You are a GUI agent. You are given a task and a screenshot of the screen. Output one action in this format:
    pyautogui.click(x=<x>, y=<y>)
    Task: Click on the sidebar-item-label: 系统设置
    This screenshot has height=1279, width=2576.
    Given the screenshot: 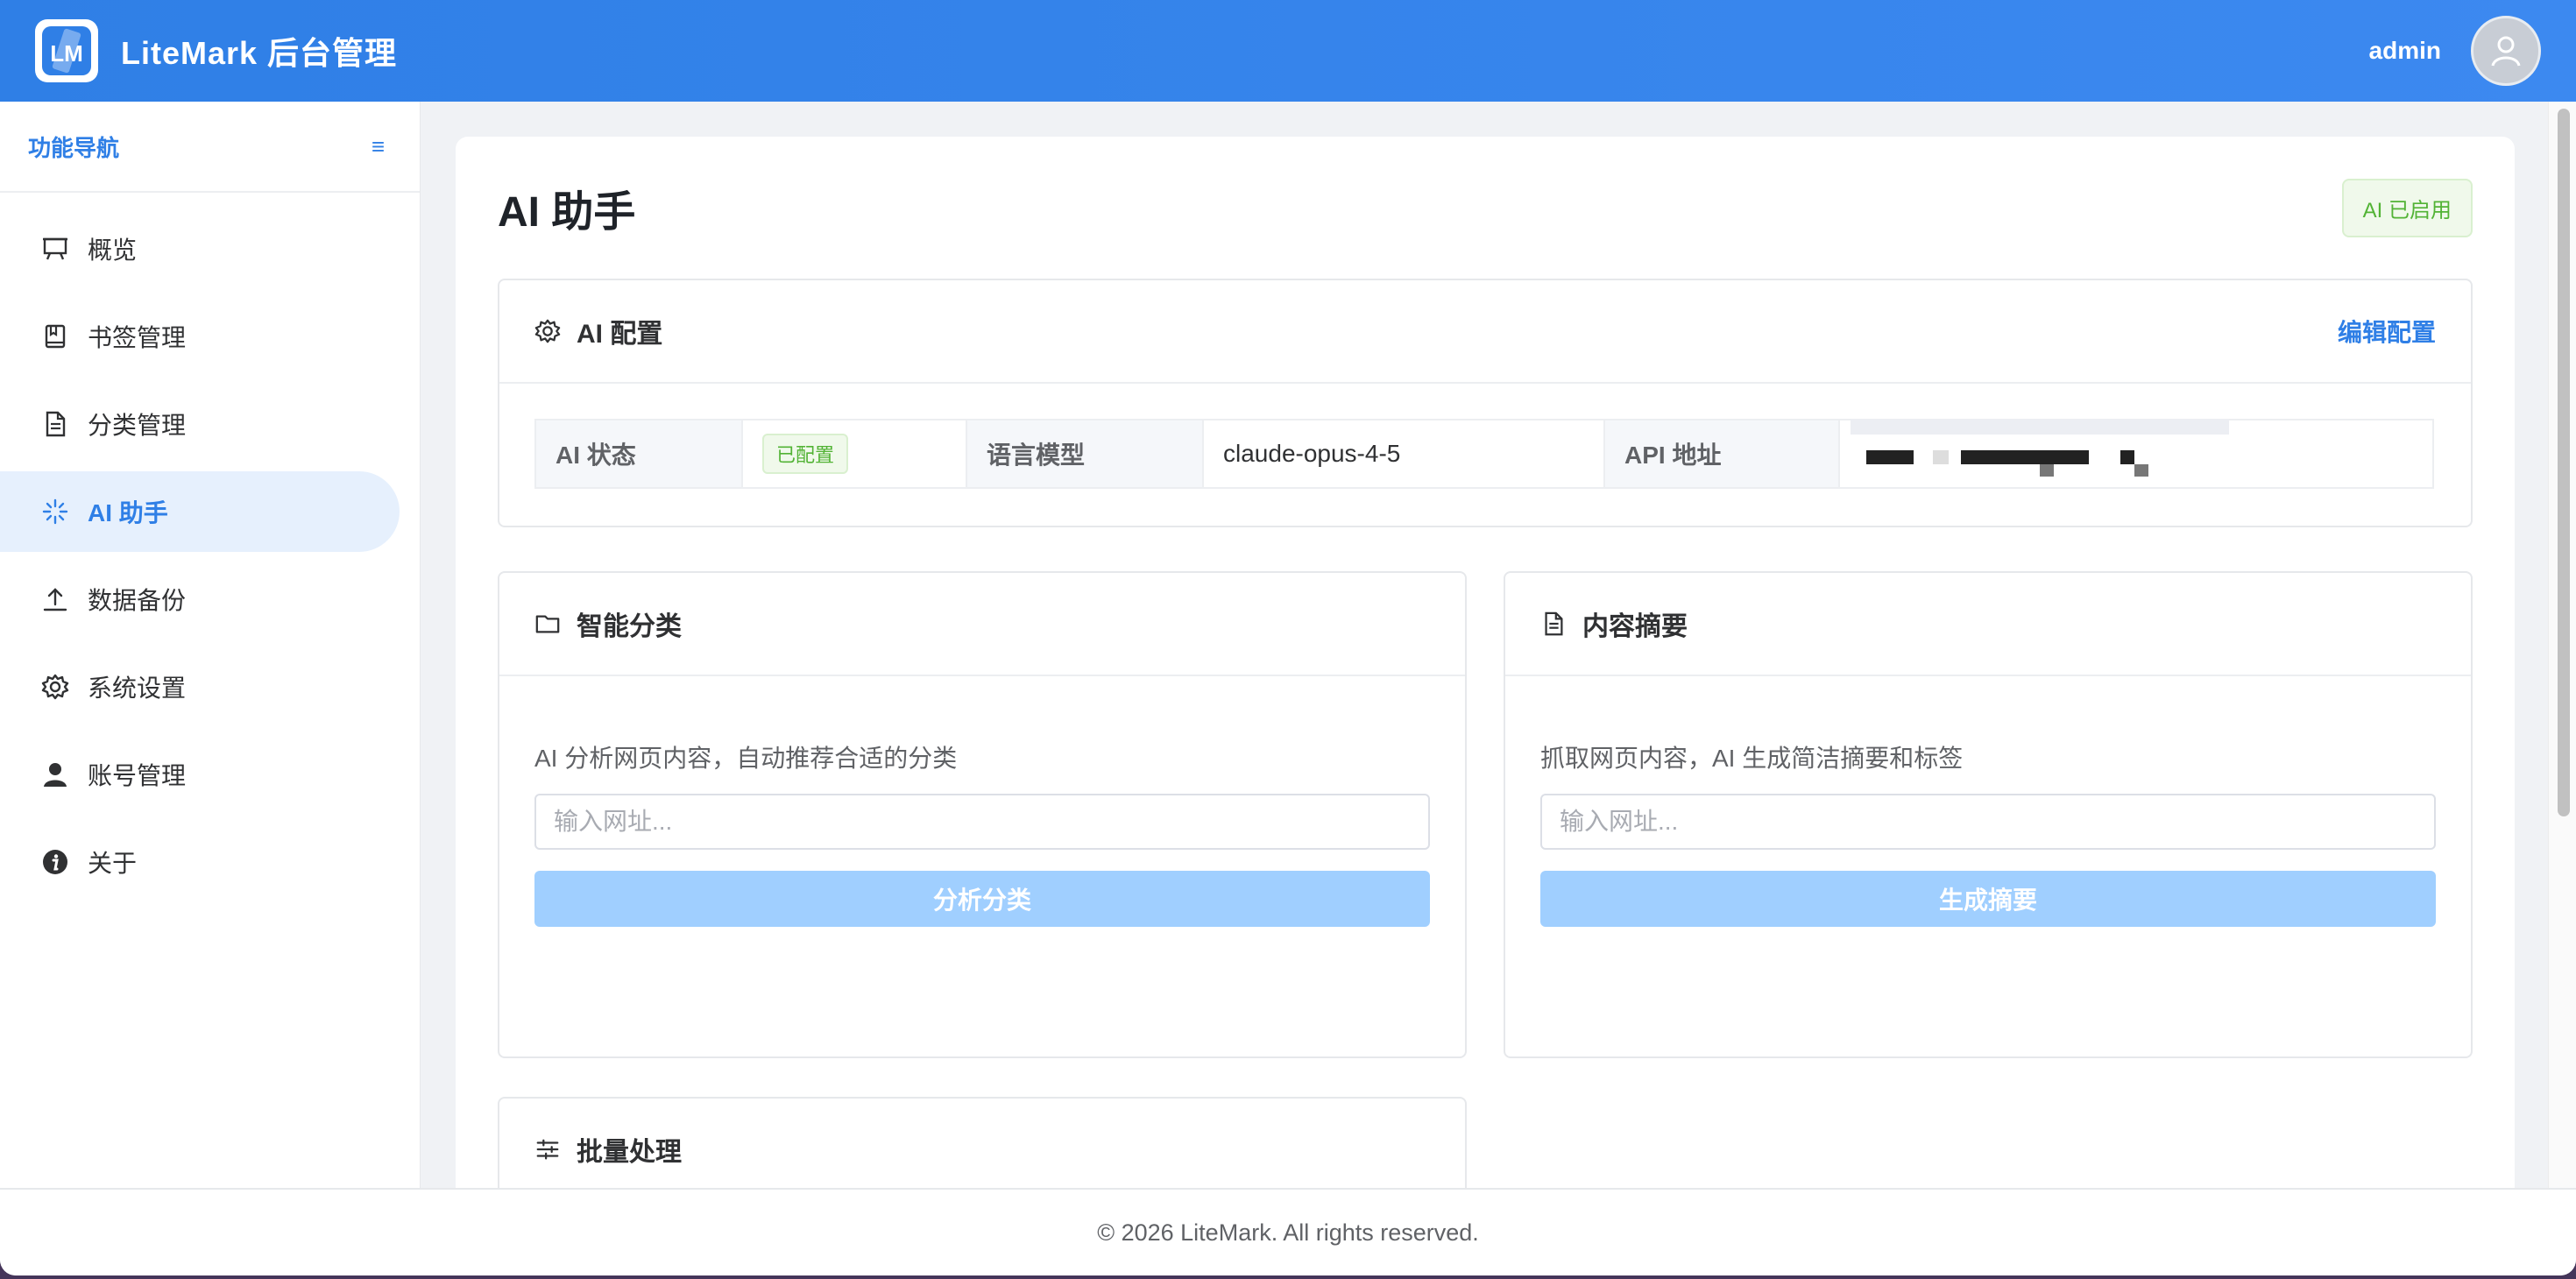 What is the action you would take?
    pyautogui.click(x=137, y=688)
    